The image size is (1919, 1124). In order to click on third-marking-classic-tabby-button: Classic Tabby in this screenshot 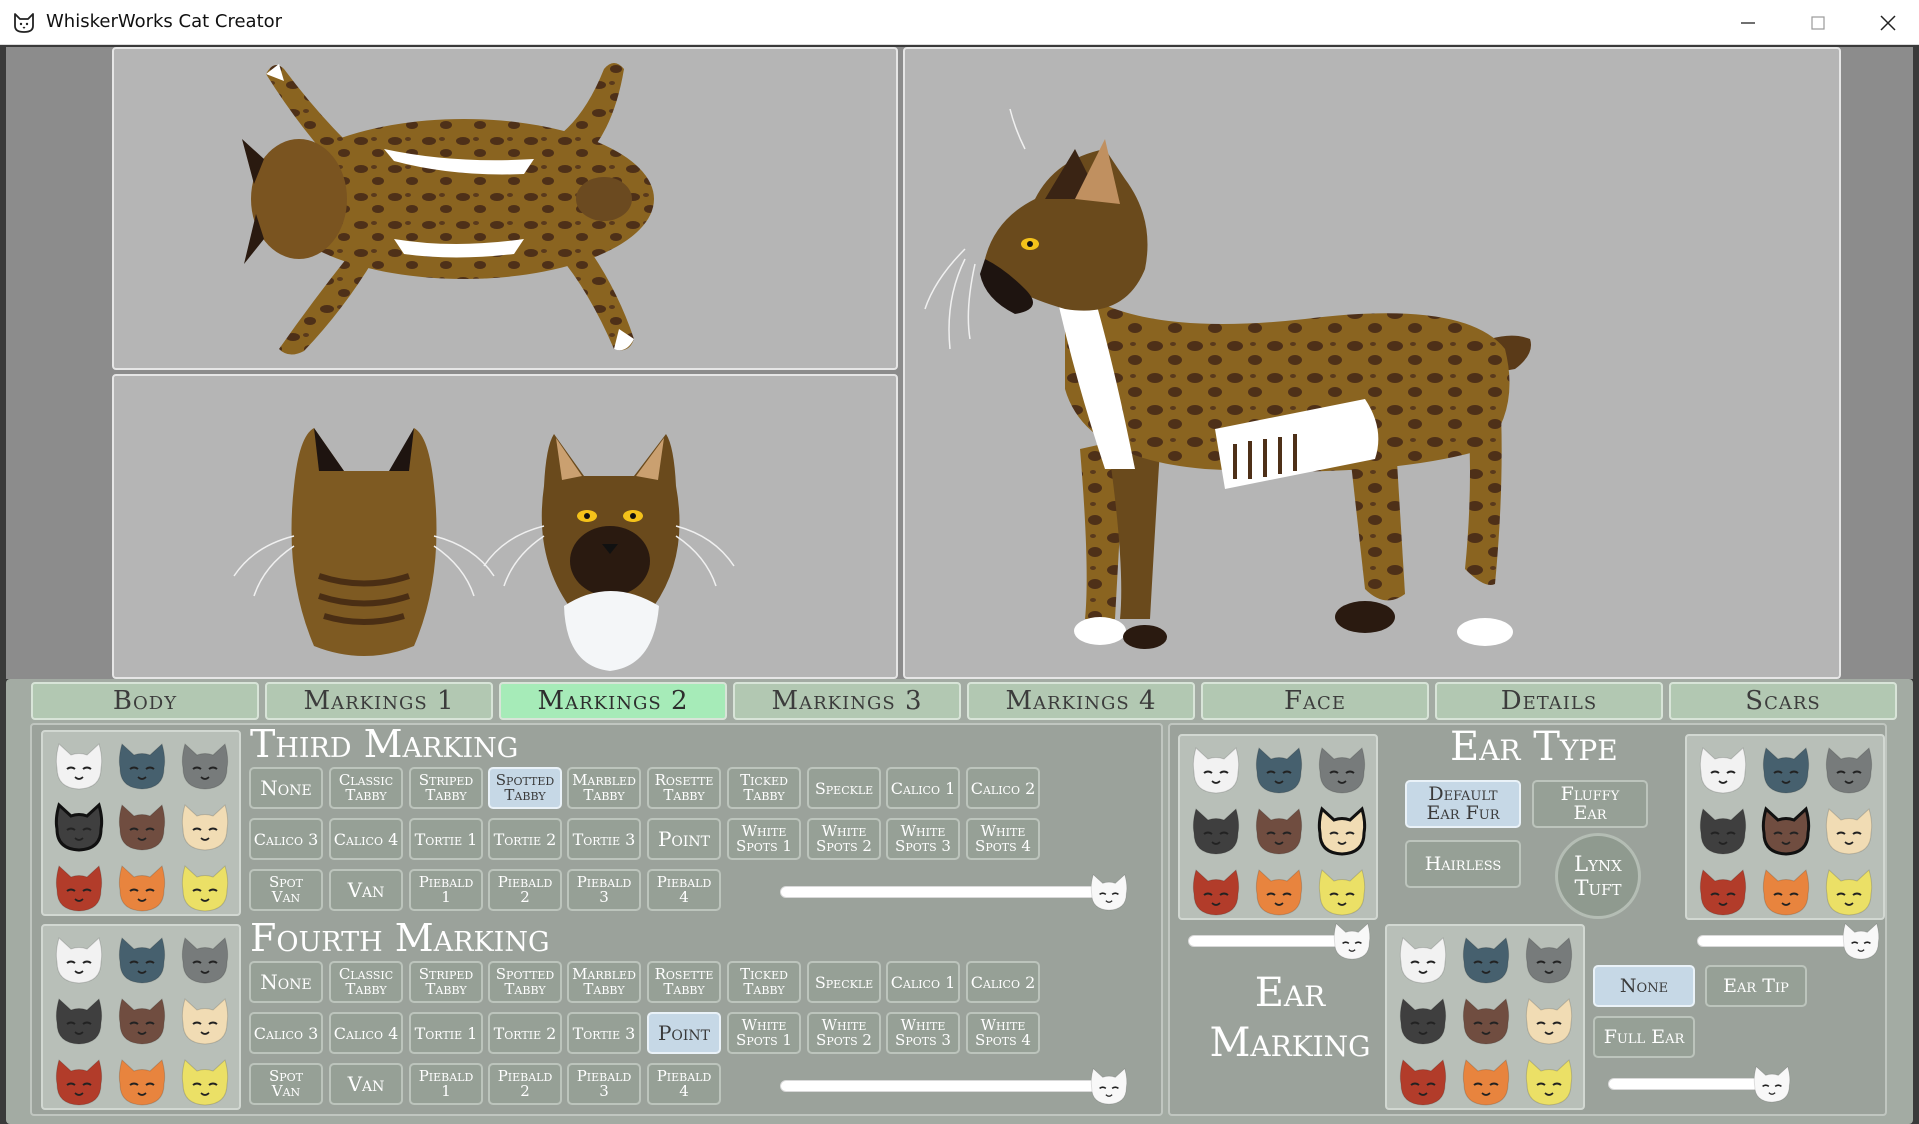, I will do `click(366, 788)`.